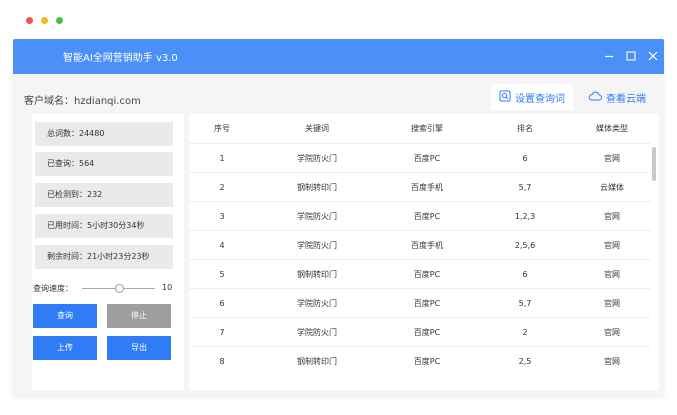  What do you see at coordinates (525, 245) in the screenshot?
I see `cell-rank: 2,5,6` at bounding box center [525, 245].